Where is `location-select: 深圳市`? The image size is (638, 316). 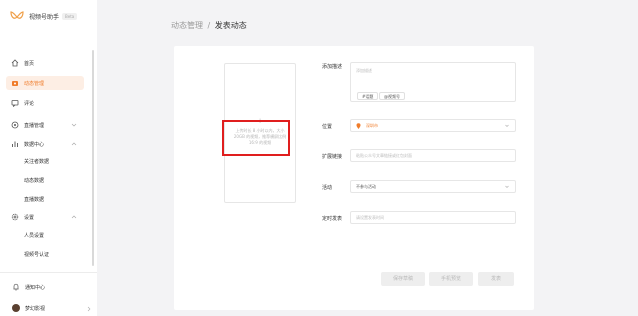
location-select: 深圳市 is located at coordinates (433, 125).